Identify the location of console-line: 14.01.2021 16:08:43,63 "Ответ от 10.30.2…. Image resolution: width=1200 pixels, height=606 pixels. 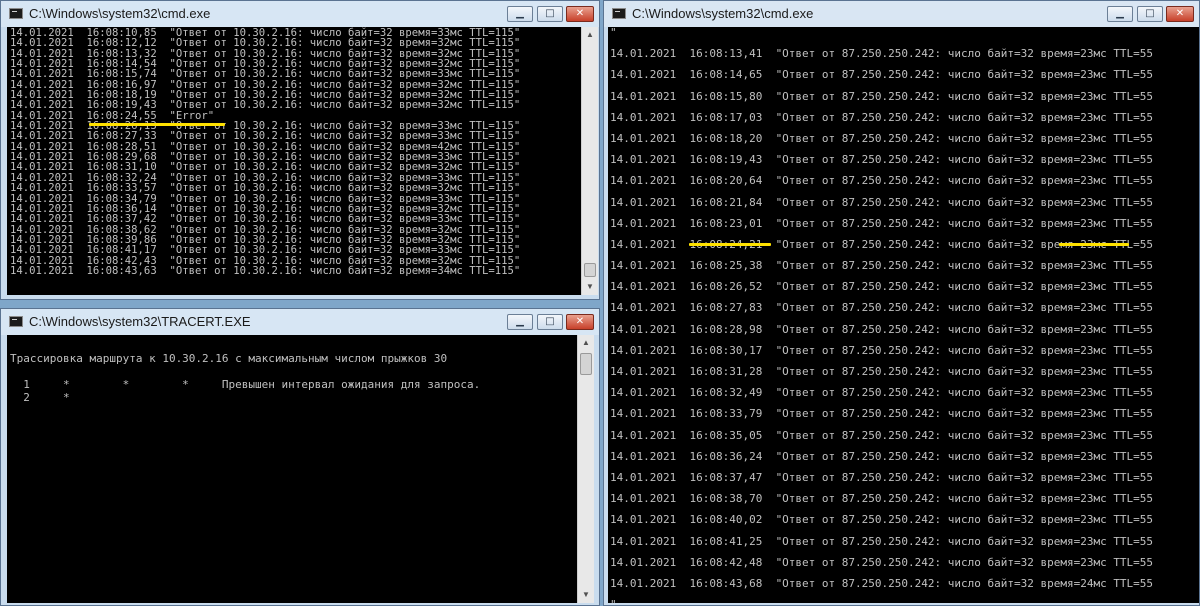
(265, 270).